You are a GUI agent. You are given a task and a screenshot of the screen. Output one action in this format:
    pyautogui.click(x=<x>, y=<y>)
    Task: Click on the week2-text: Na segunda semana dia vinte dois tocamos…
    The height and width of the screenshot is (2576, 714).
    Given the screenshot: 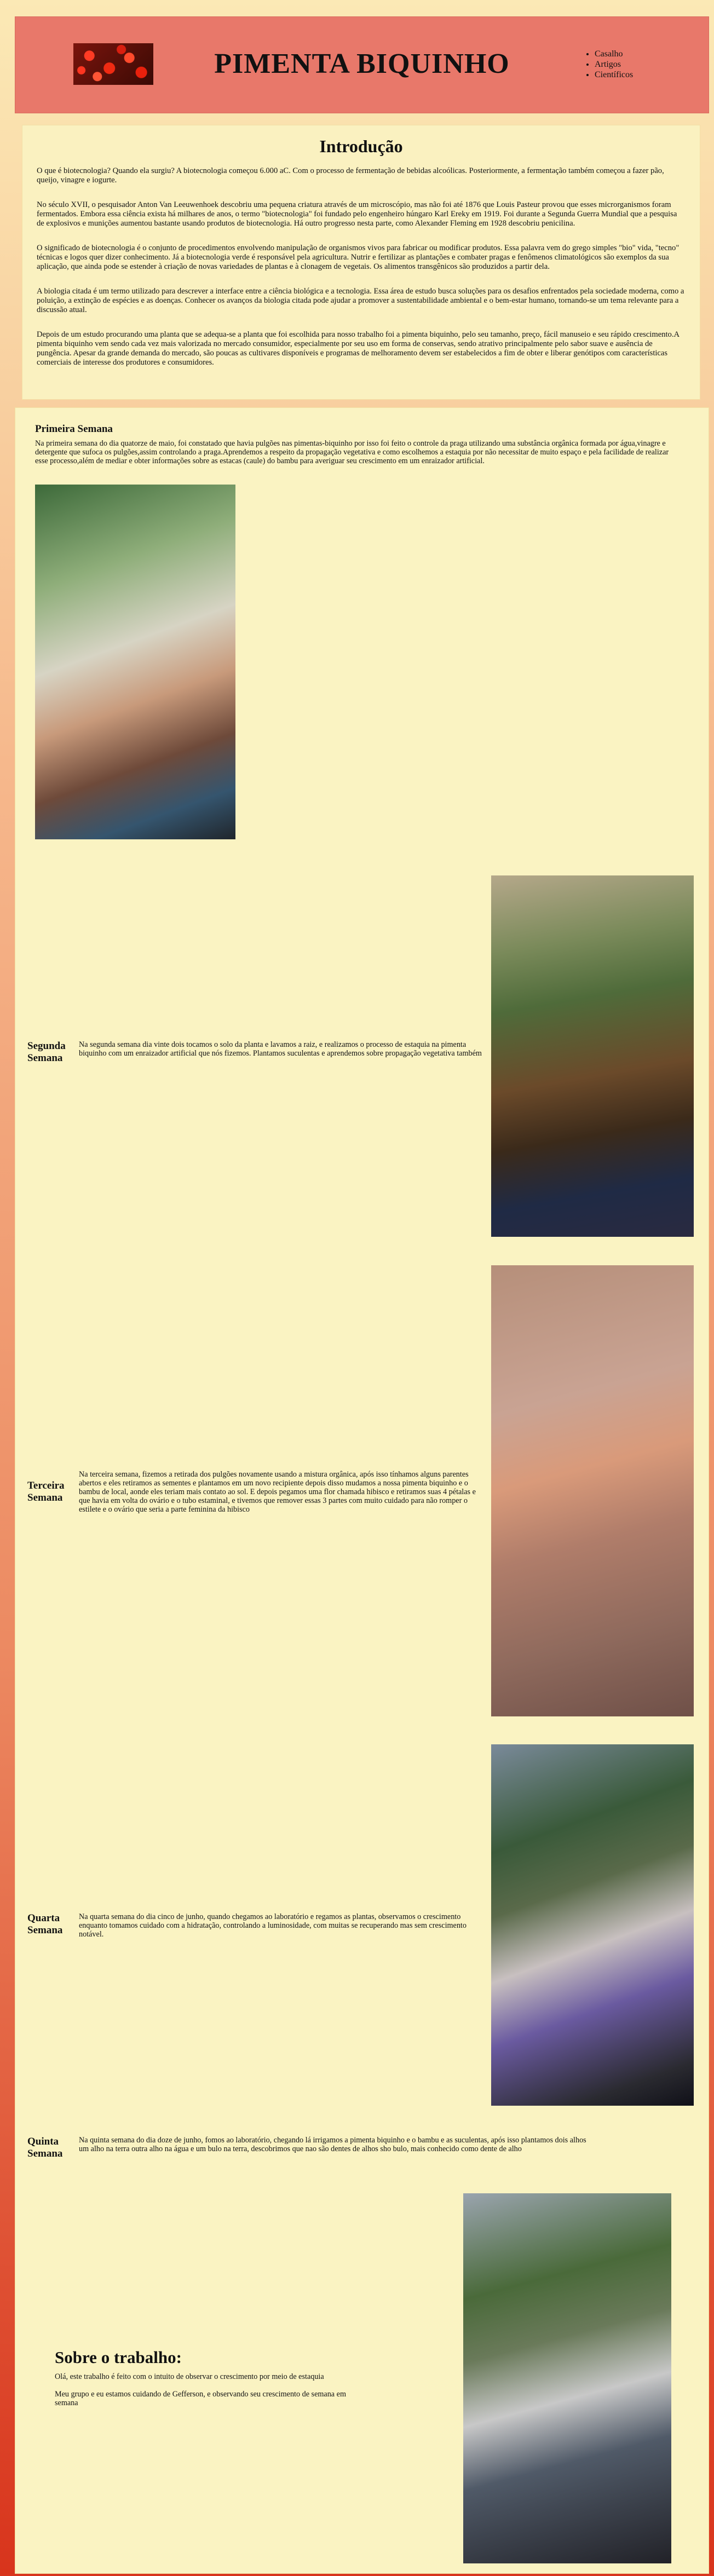 What is the action you would take?
    pyautogui.click(x=280, y=1049)
    